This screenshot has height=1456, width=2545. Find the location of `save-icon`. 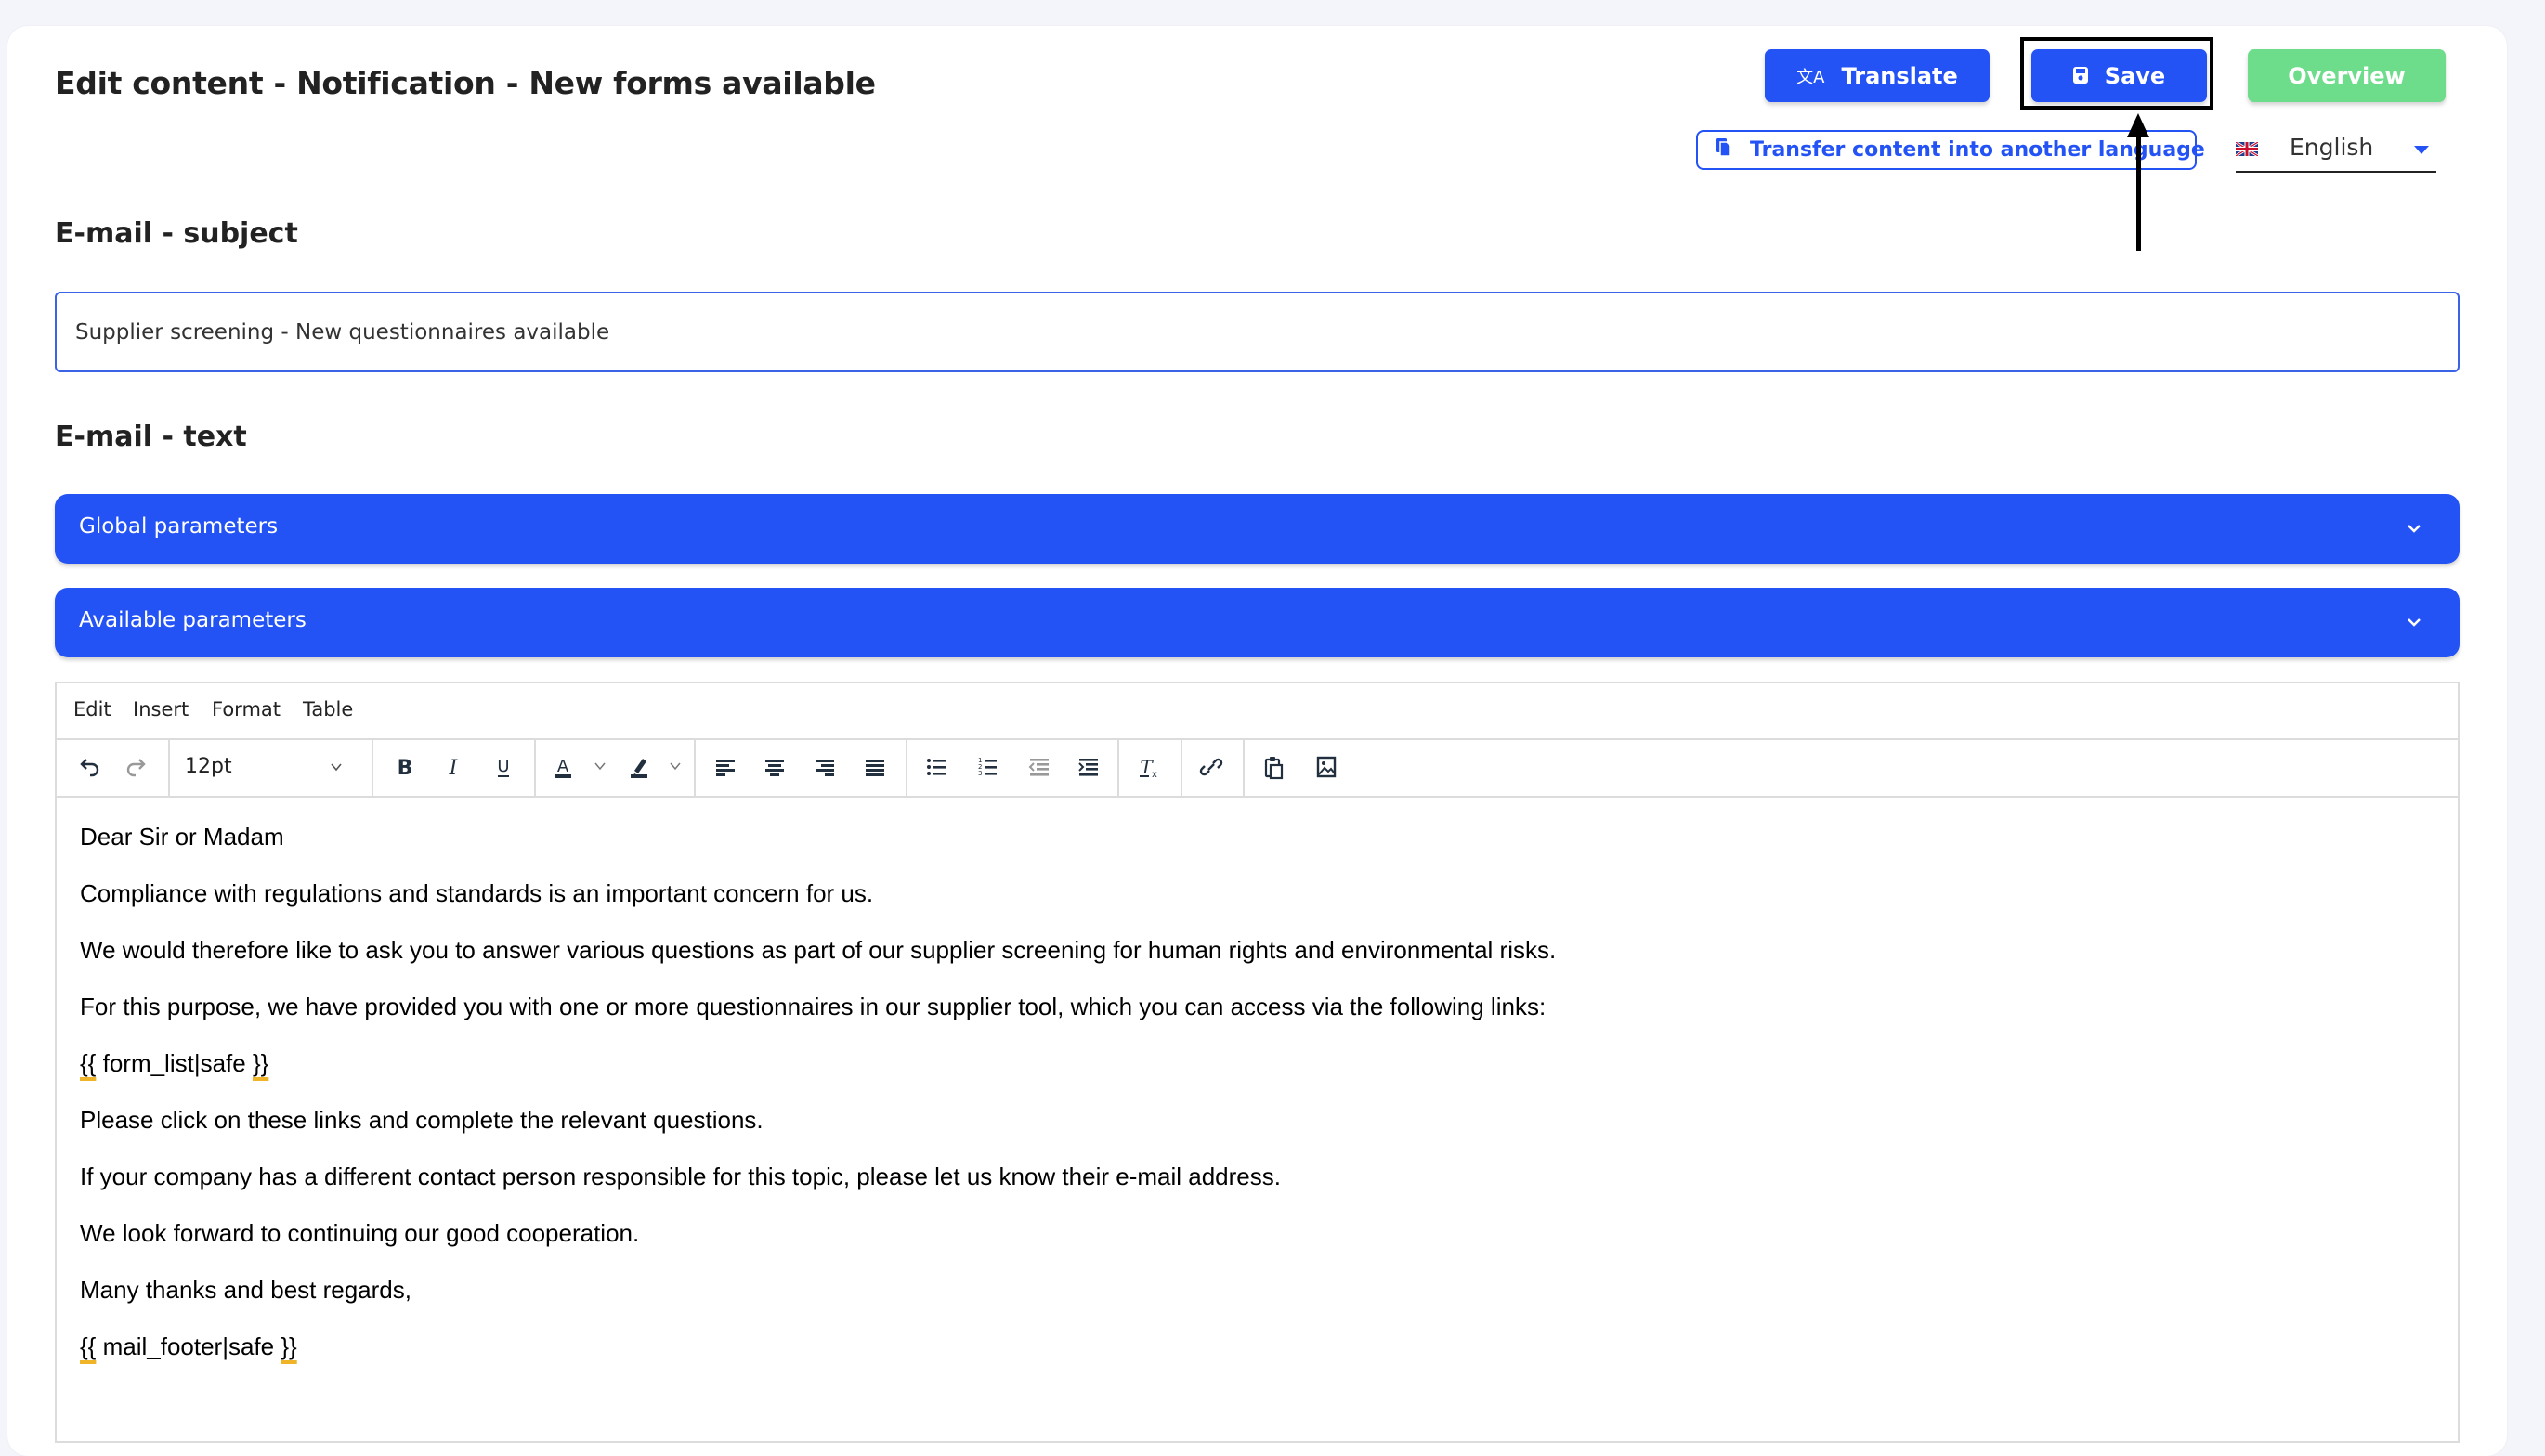

save-icon is located at coordinates (2080, 76).